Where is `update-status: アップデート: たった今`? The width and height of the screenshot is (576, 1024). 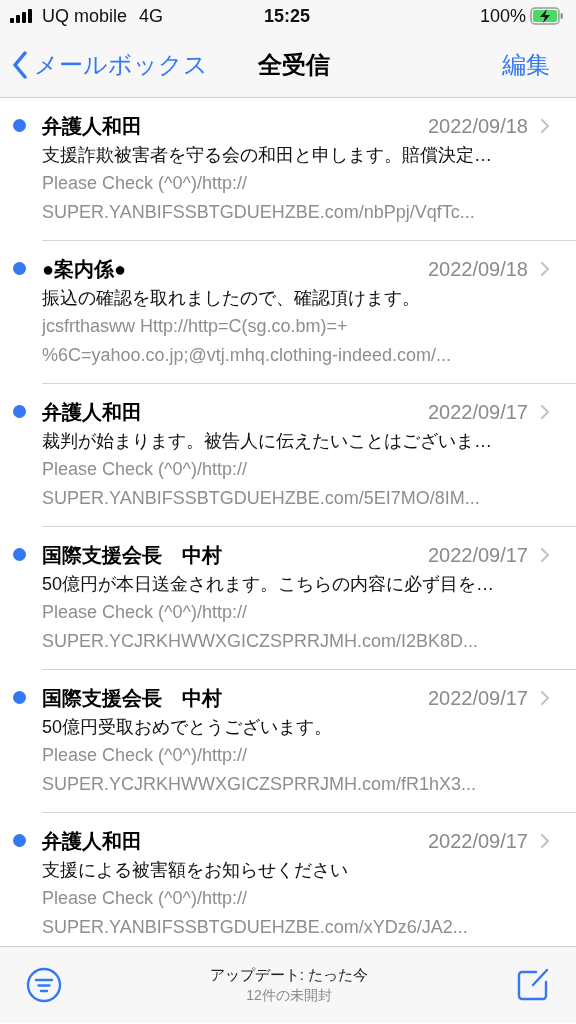 update-status: アップデート: たった今 is located at coordinates (289, 975).